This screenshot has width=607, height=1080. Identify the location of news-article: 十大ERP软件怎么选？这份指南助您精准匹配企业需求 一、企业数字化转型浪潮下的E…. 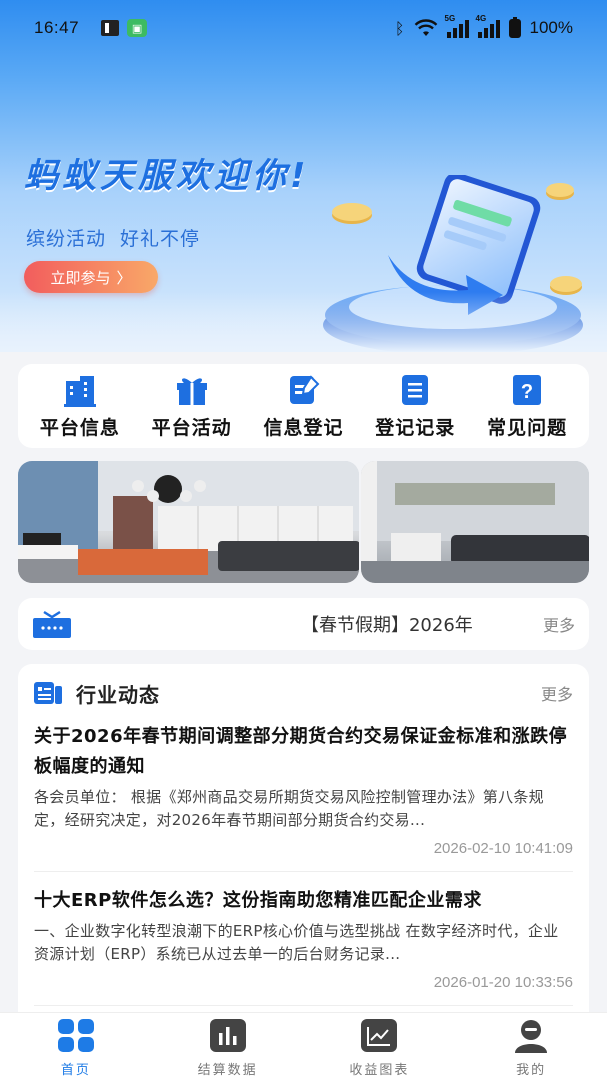
(303, 946).